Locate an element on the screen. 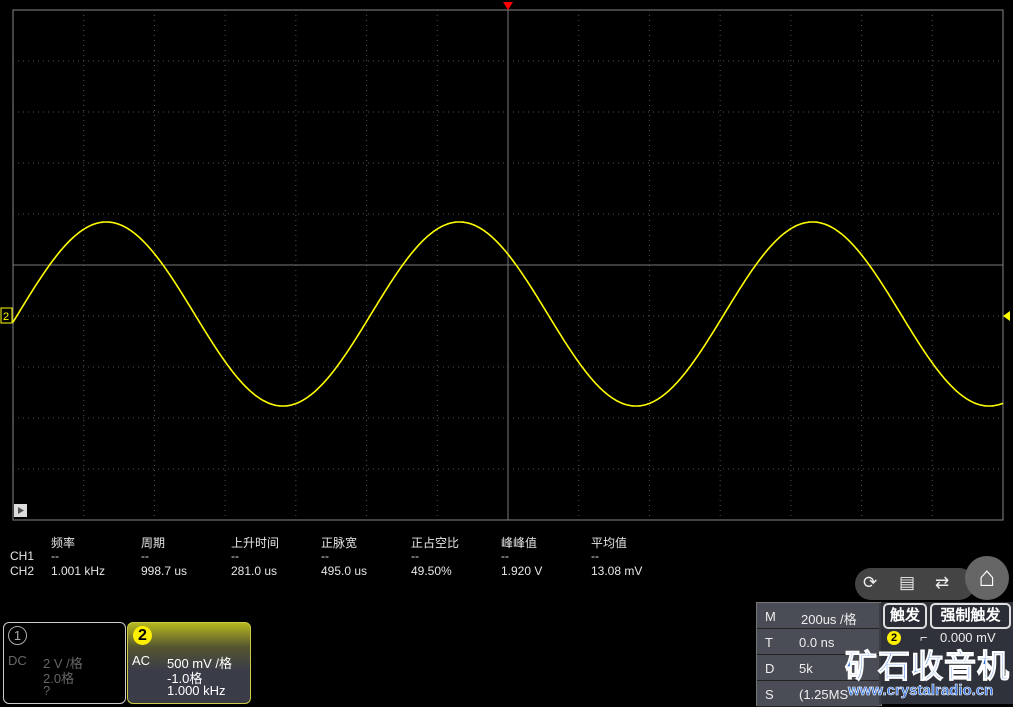 The height and width of the screenshot is (707, 1013). ch2-marker-label: 2 is located at coordinates (6, 317).